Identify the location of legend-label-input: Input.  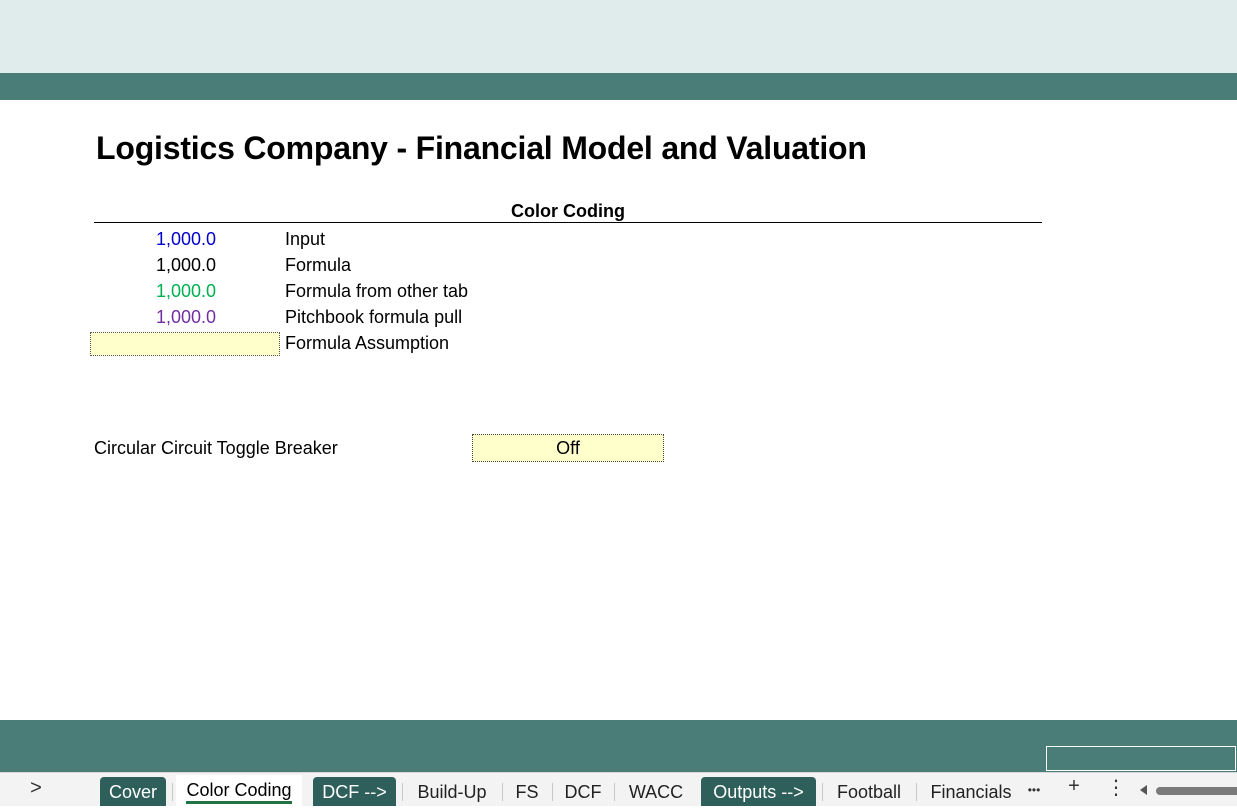
(305, 239).